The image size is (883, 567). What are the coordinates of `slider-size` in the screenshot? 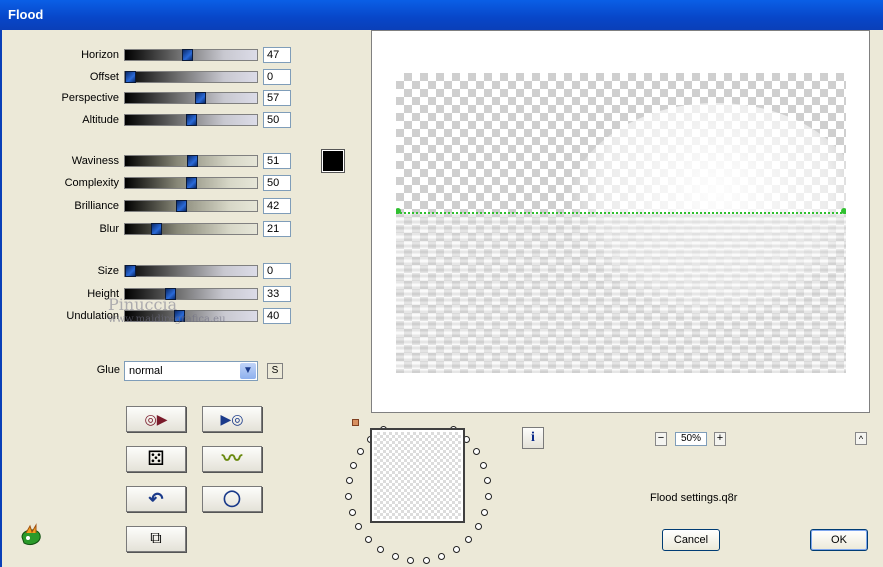 It's located at (191, 271).